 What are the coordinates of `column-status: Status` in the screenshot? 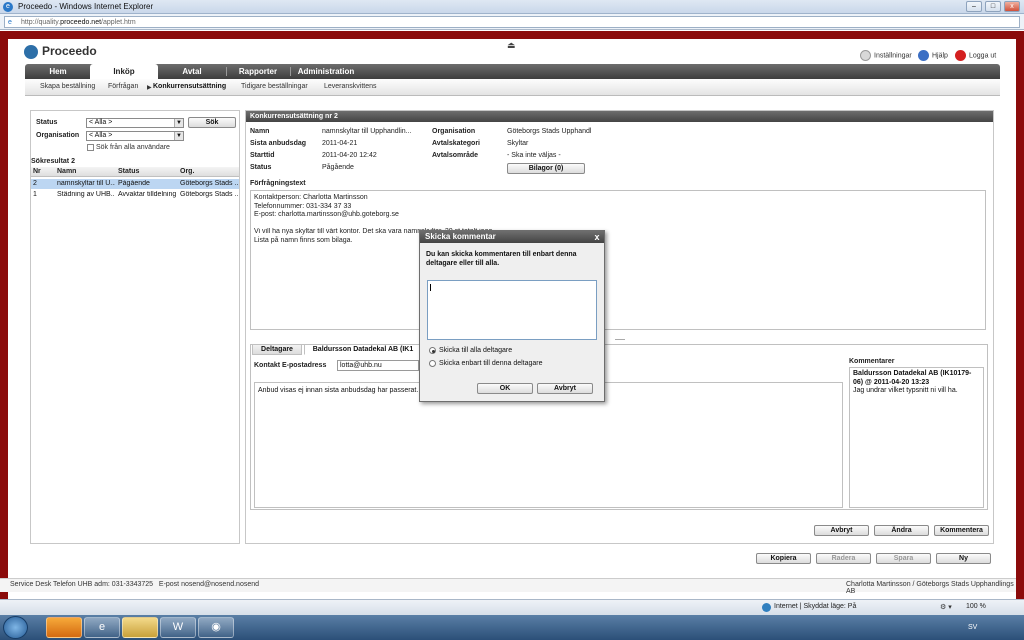 It's located at (128, 171).